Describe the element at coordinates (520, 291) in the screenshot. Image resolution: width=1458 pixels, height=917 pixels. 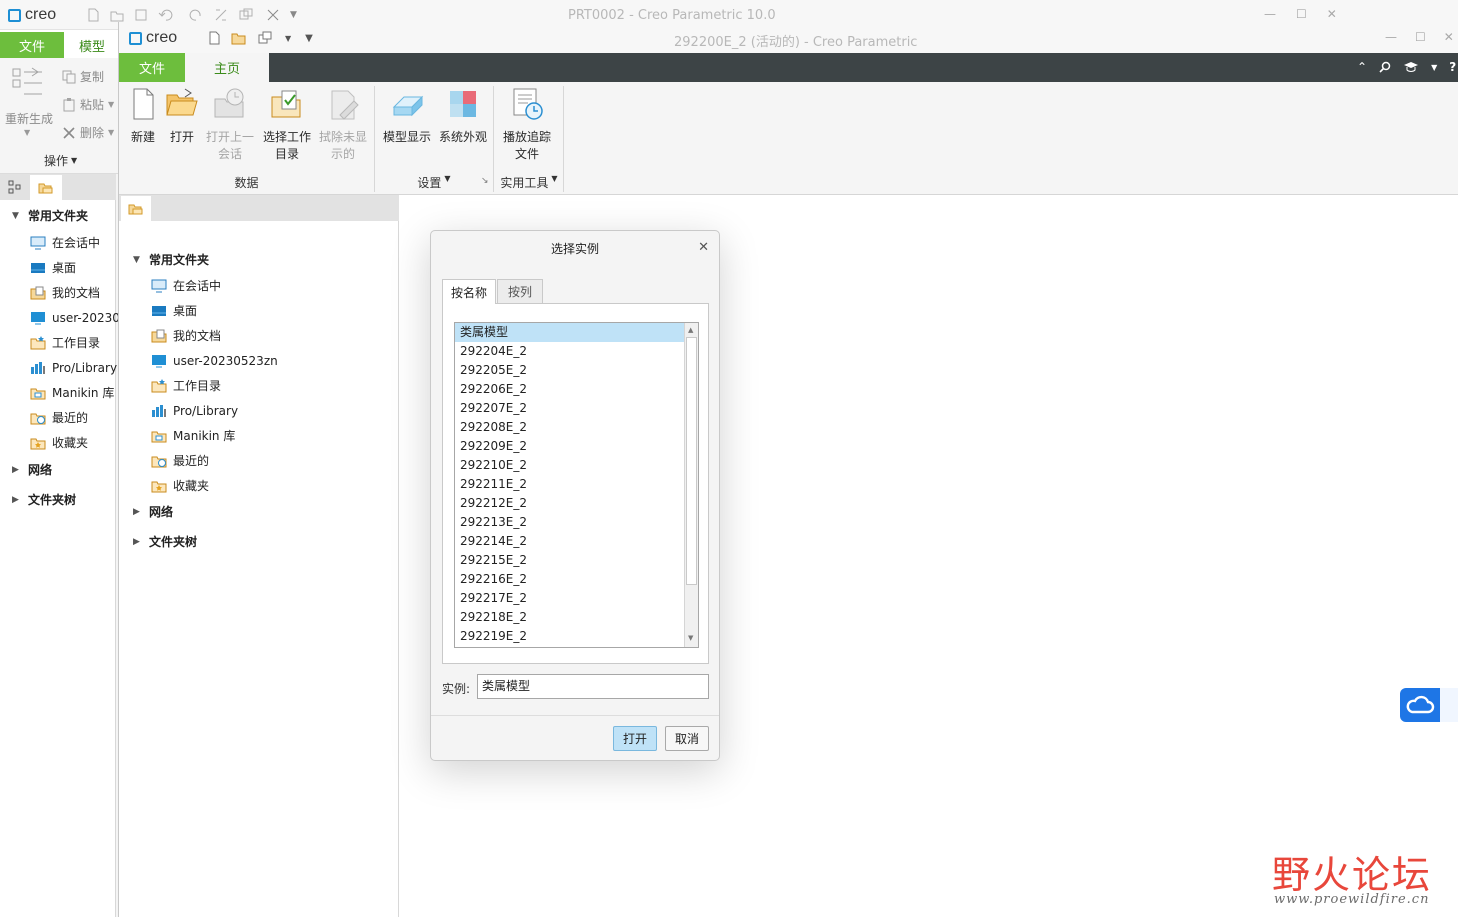
I see `tab-by-column: 按列` at that location.